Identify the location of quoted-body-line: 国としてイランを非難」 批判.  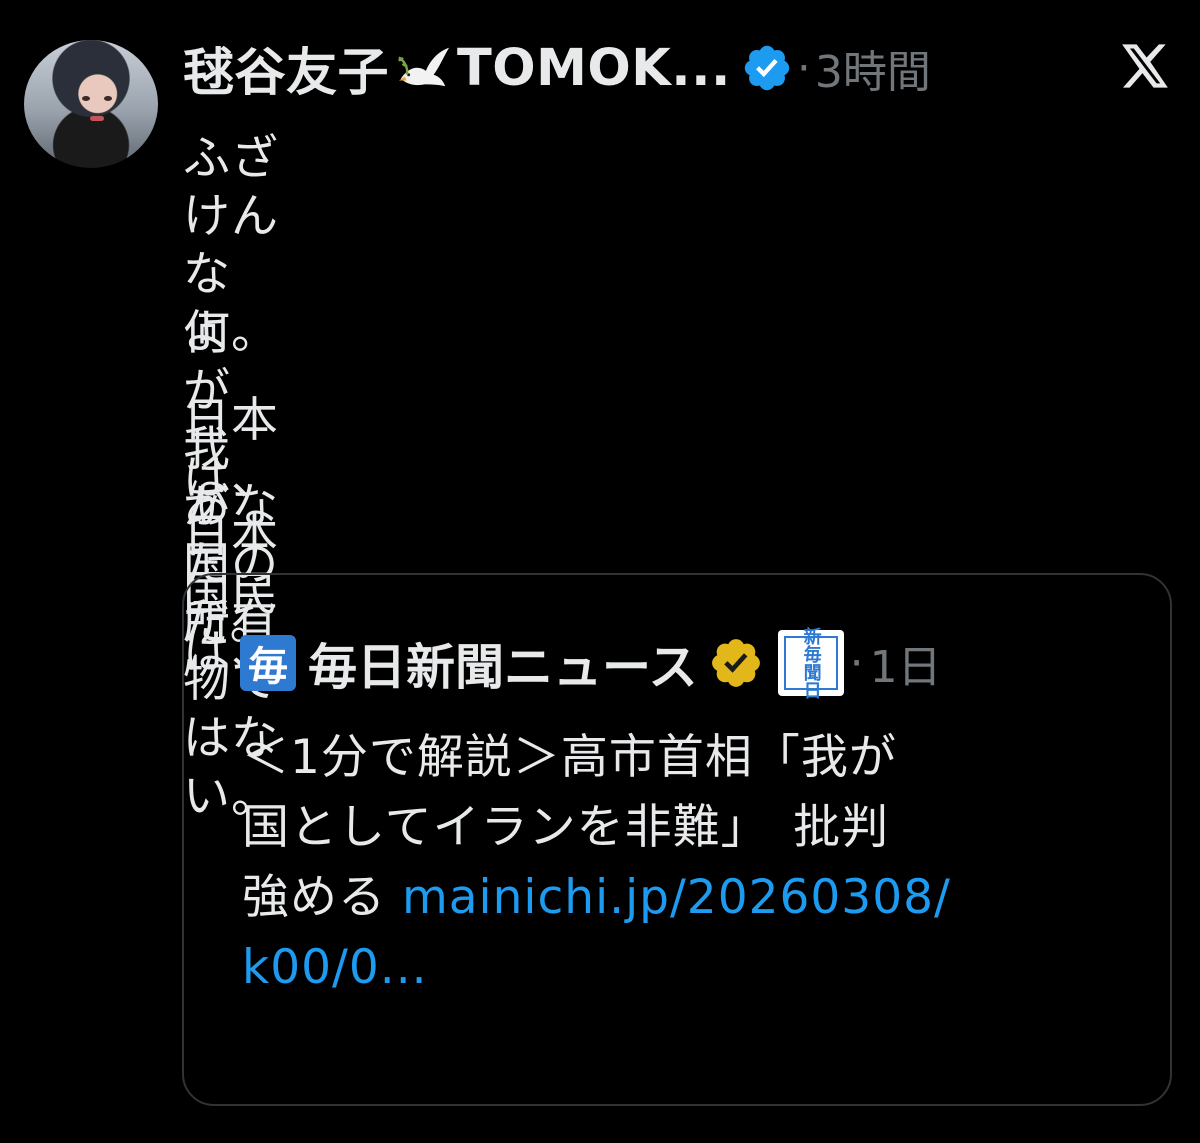
(566, 827).